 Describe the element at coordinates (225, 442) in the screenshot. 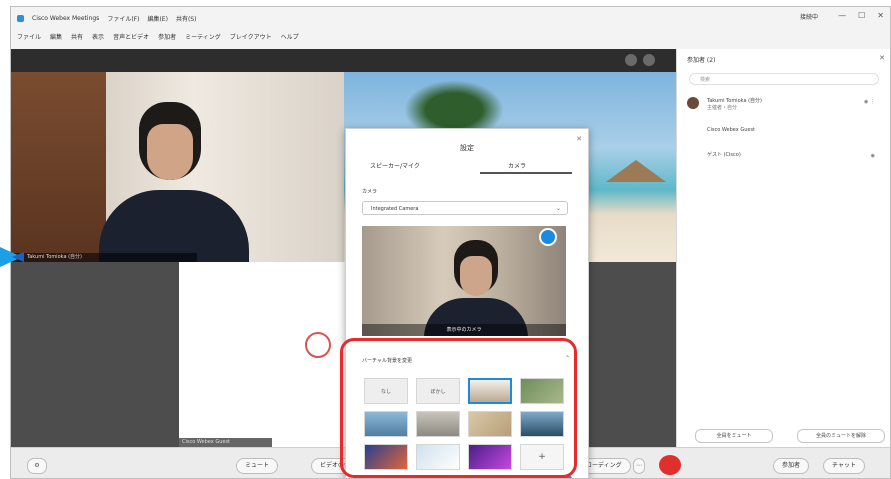

I see `video-name-label: Cisco Webex Guest` at that location.